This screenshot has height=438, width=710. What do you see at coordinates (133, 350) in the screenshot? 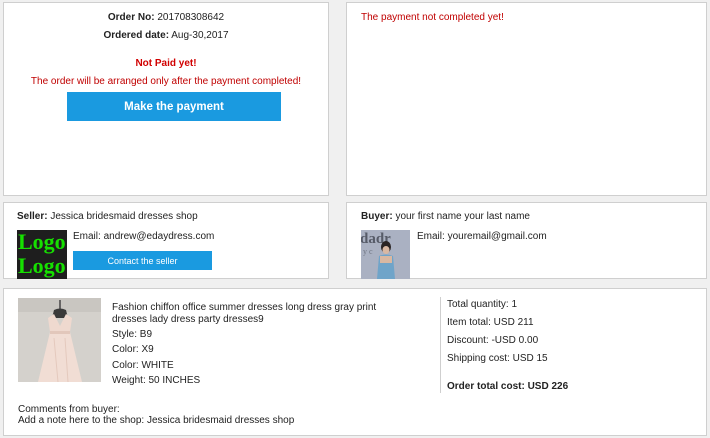
I see `item-color: Color: X9` at bounding box center [133, 350].